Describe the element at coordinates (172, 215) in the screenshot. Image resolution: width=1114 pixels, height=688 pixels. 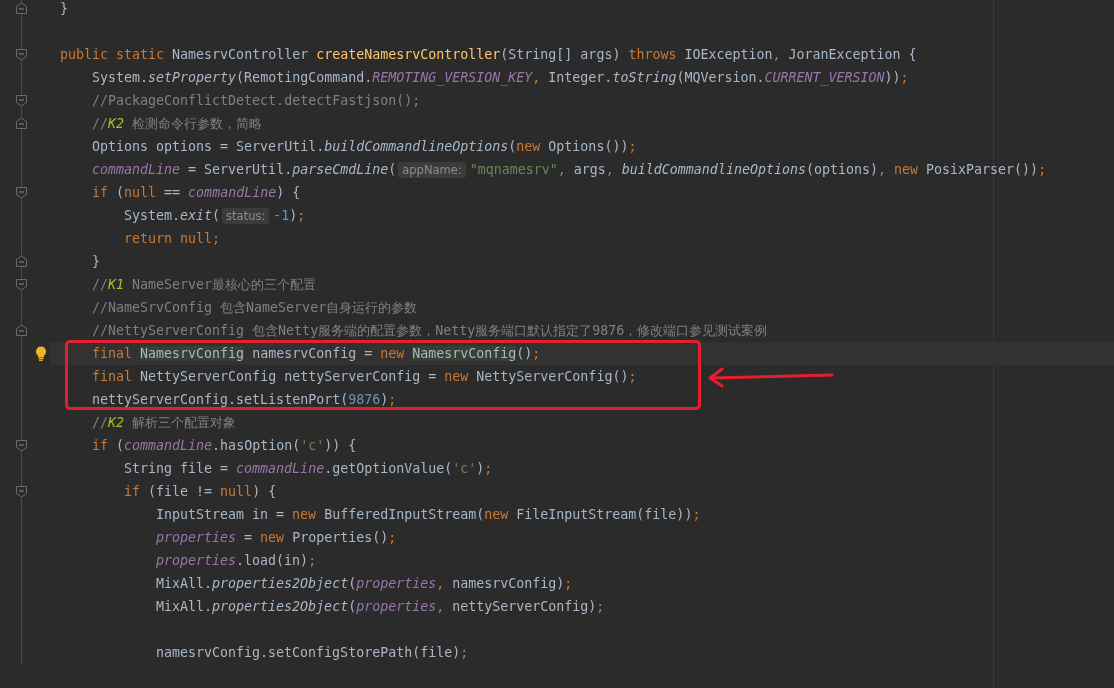
I see `code-text: System.exit(` at that location.